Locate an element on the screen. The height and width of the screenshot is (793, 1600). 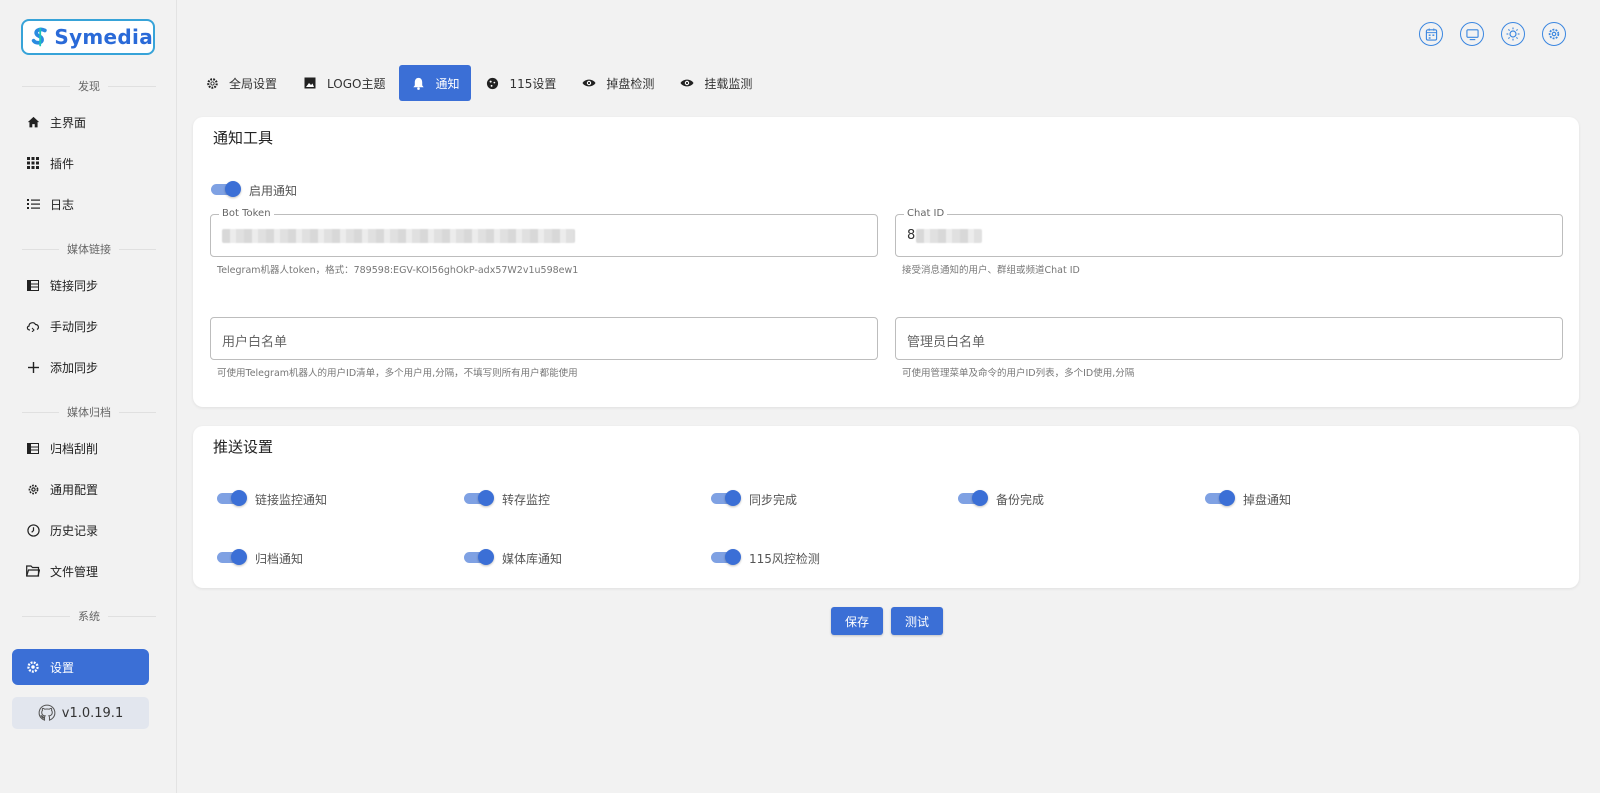
switch-sync-complete is located at coordinates (726, 498).